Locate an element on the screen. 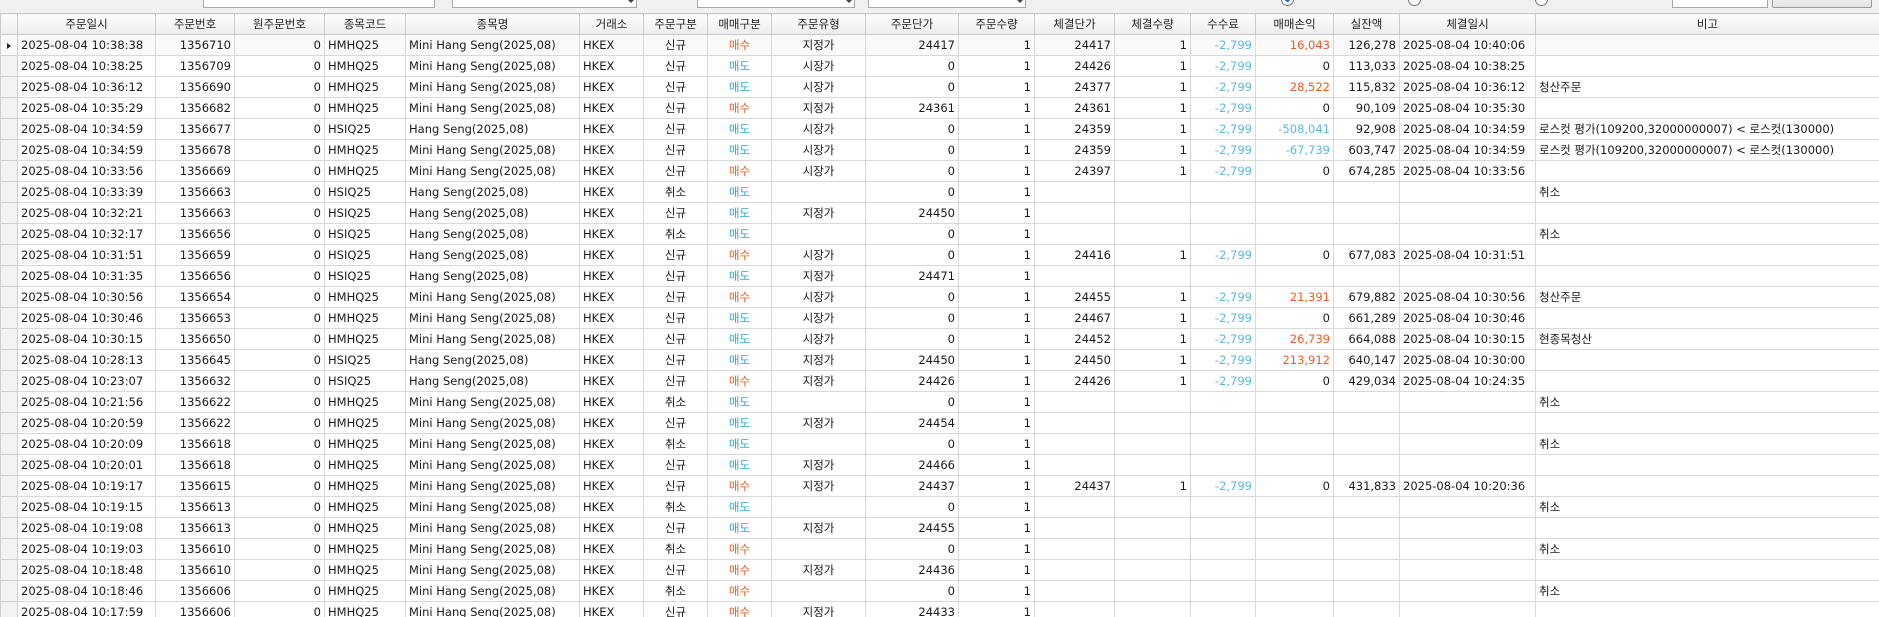  symbol-field is located at coordinates (544, 4).